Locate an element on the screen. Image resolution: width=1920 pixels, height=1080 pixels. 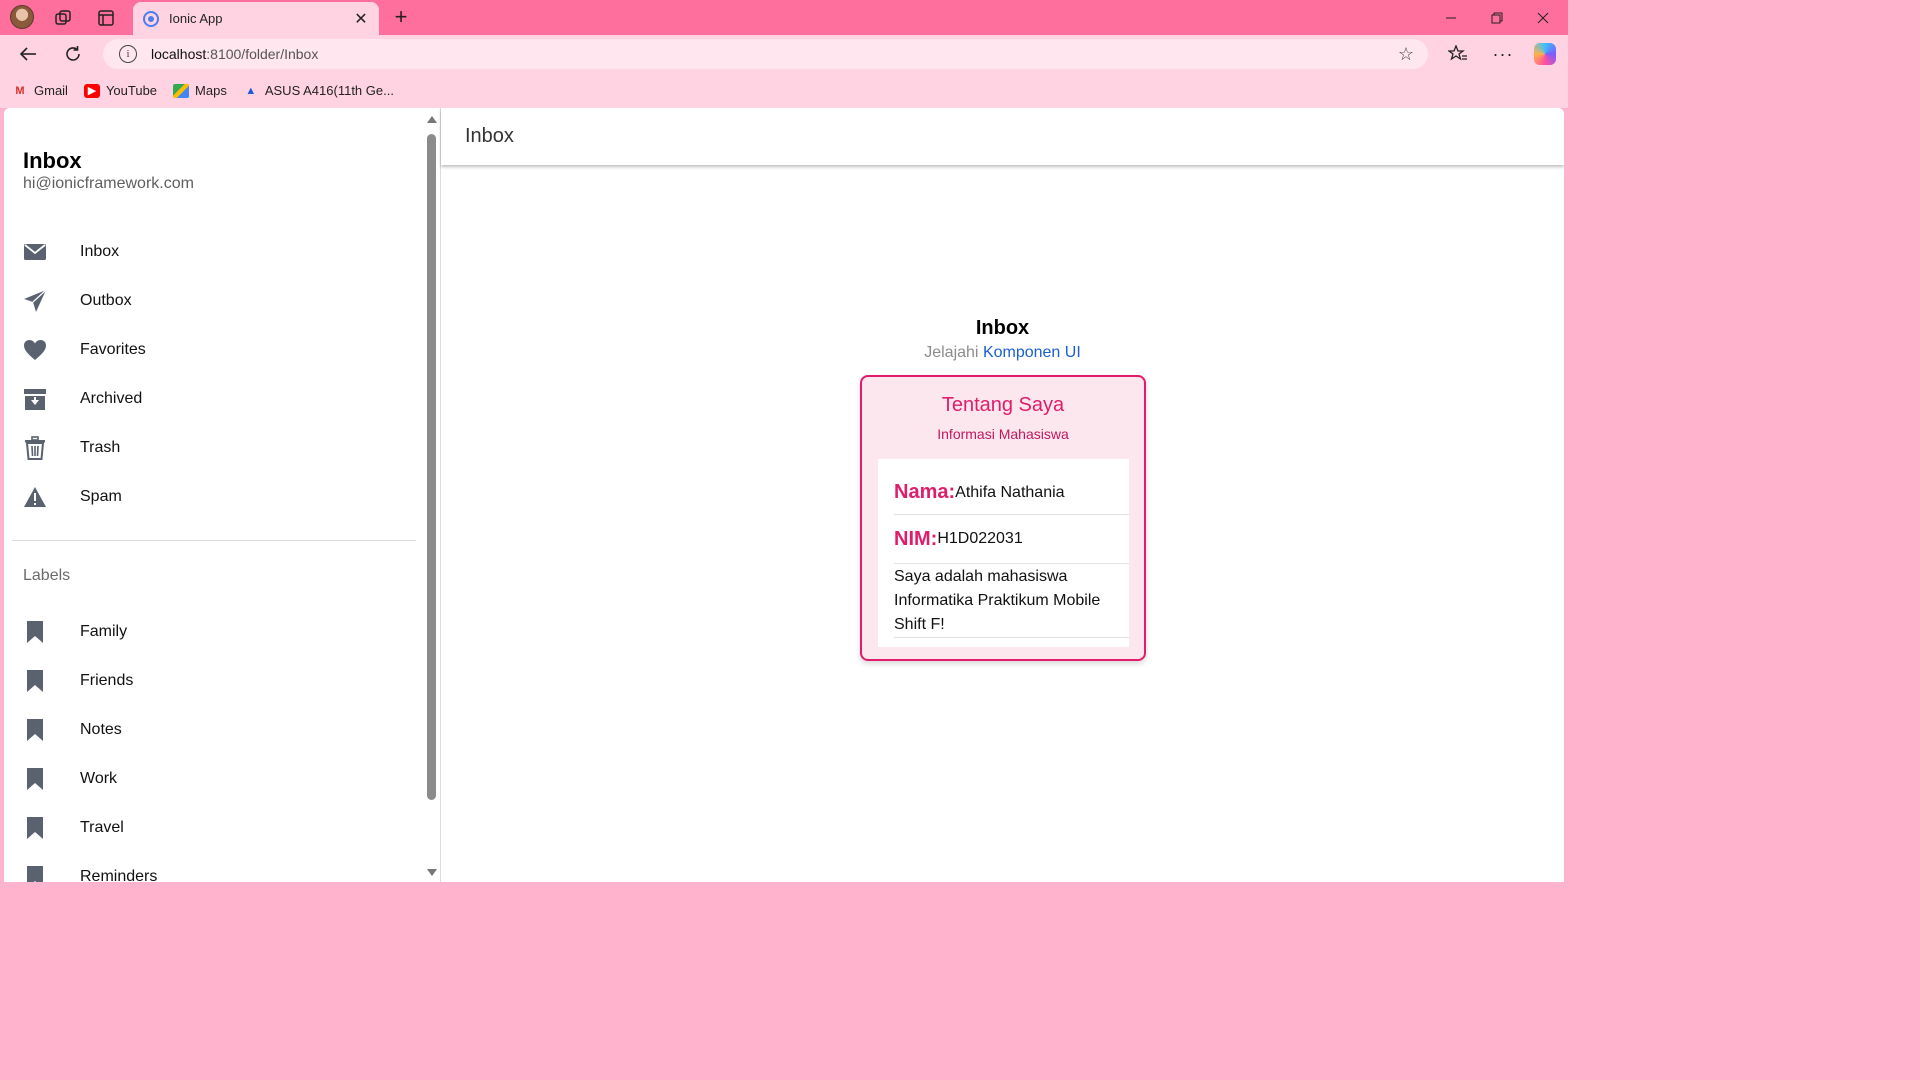
menu-item-label: Outbox is located at coordinates (106, 300).